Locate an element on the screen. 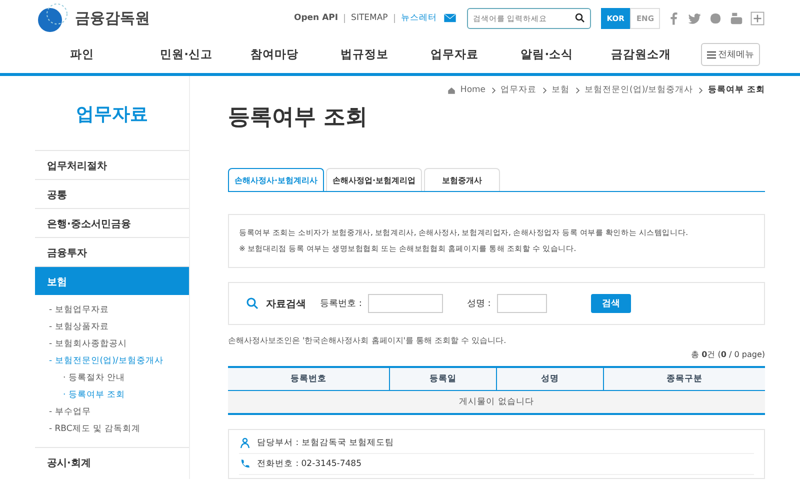 The height and width of the screenshot is (483, 800). person-icon is located at coordinates (245, 443).